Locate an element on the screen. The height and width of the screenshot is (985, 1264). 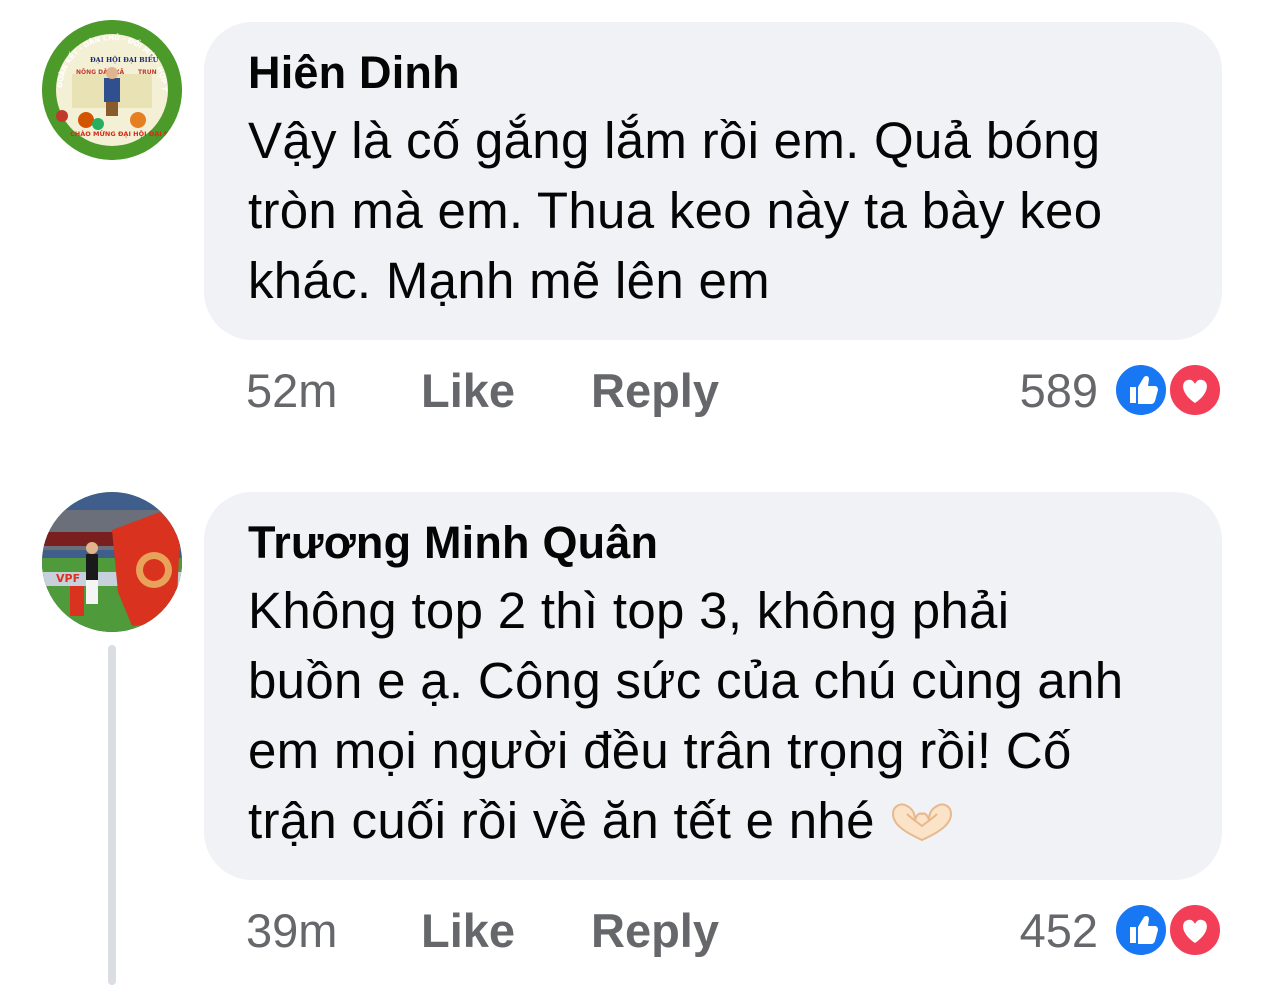
avatar: VPF is located at coordinates (112, 562).